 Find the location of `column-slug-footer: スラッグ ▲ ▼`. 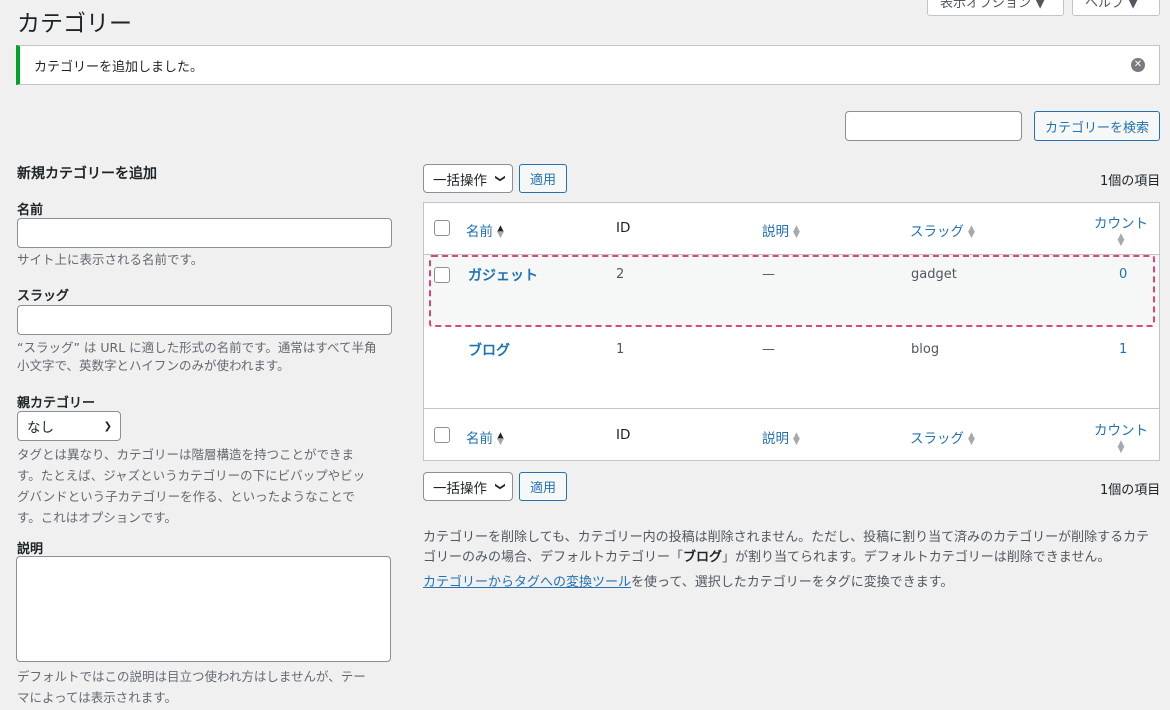

column-slug-footer: スラッグ ▲ ▼ is located at coordinates (942, 437).